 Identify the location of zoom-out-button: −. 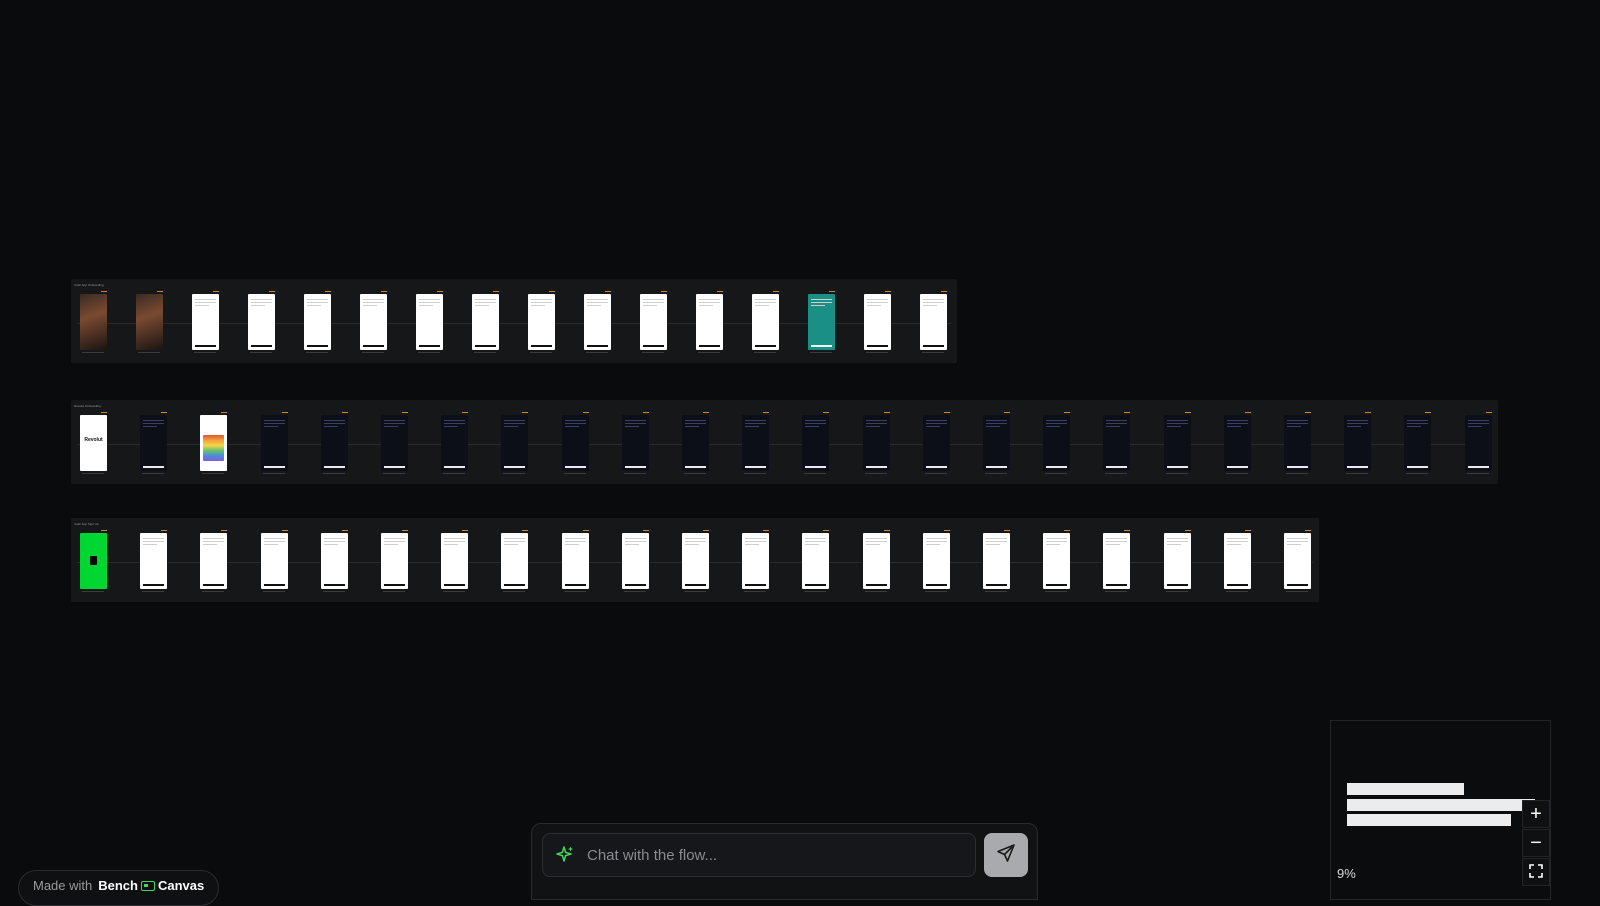
(1536, 843).